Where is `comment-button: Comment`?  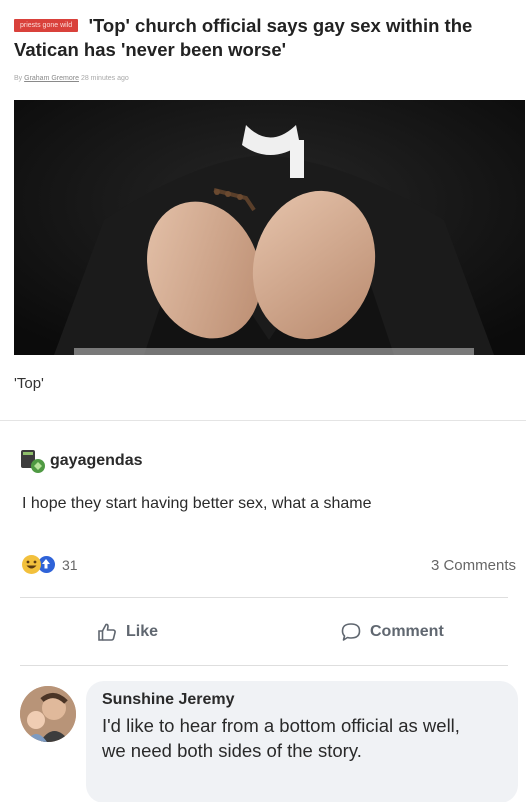
comment-button: Comment is located at coordinates (392, 632).